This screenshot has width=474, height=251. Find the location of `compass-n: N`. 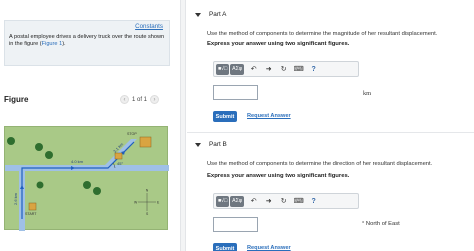

compass-n: N is located at coordinates (147, 191).